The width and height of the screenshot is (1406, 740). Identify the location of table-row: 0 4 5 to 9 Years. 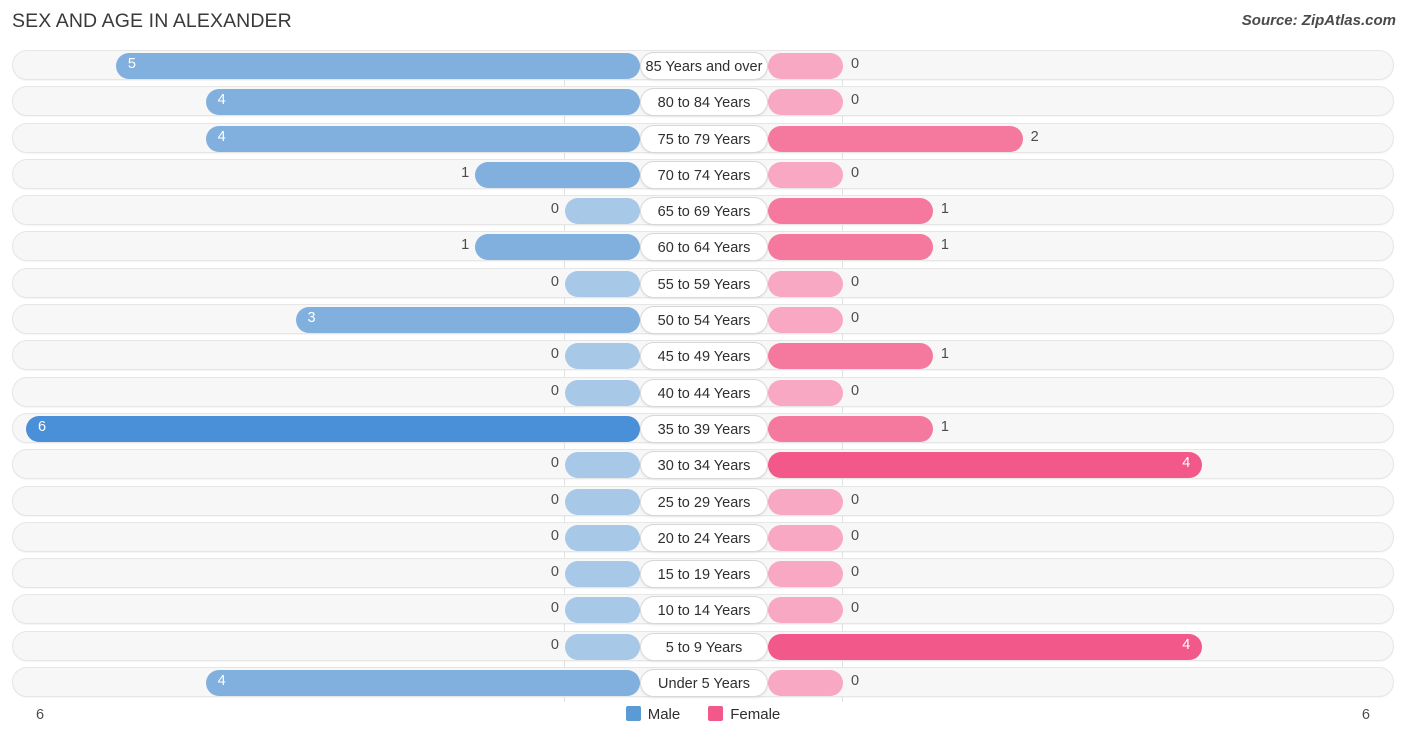
(703, 645).